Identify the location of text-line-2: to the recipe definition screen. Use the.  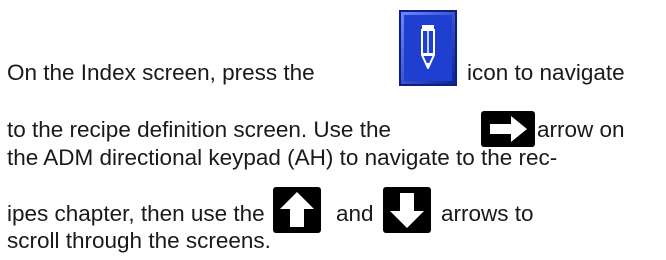
(199, 129).